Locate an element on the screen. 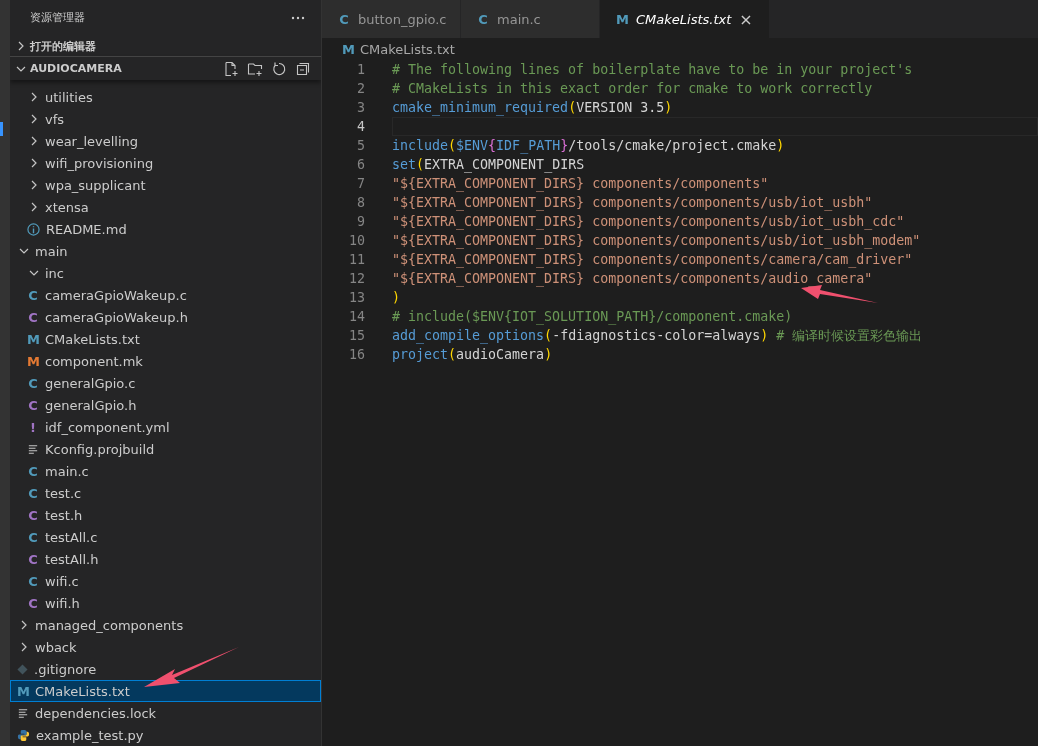 The height and width of the screenshot is (746, 1038). file-item: ! idf_component.yml is located at coordinates (165, 427).